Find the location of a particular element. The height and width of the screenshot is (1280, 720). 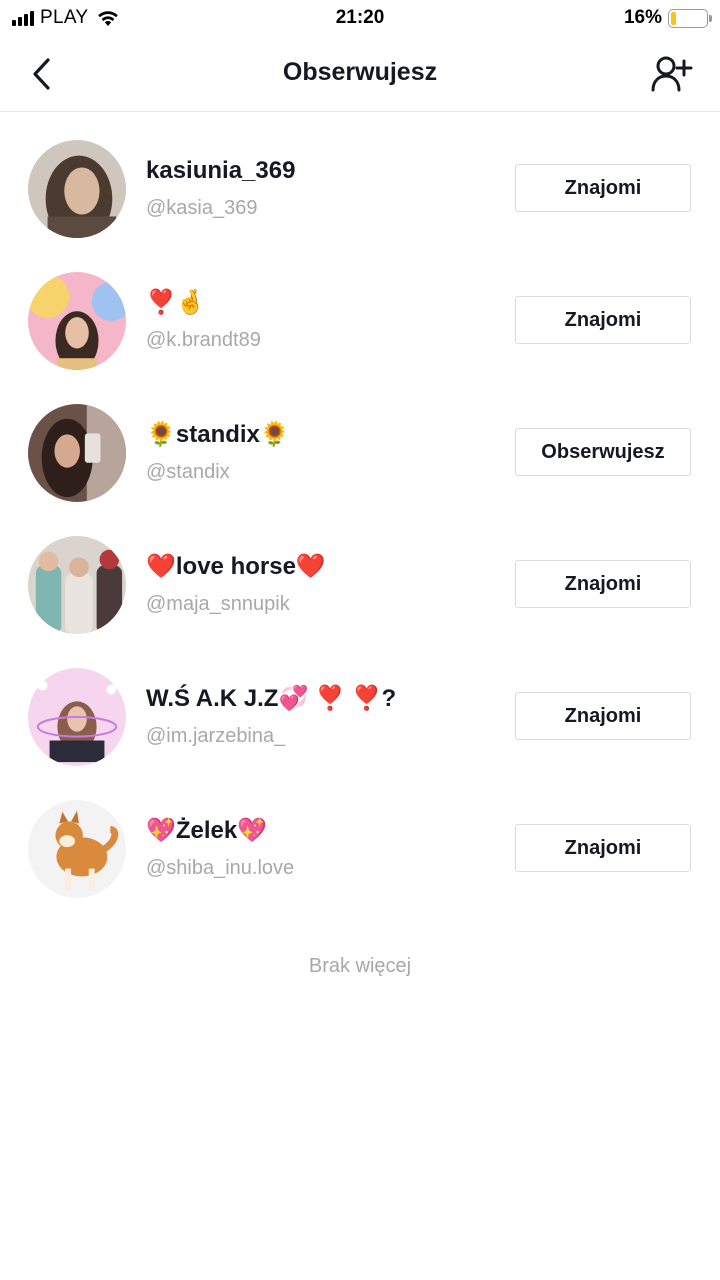

user-names: ❣️🤞 @k.brandt89 is located at coordinates (321, 320).